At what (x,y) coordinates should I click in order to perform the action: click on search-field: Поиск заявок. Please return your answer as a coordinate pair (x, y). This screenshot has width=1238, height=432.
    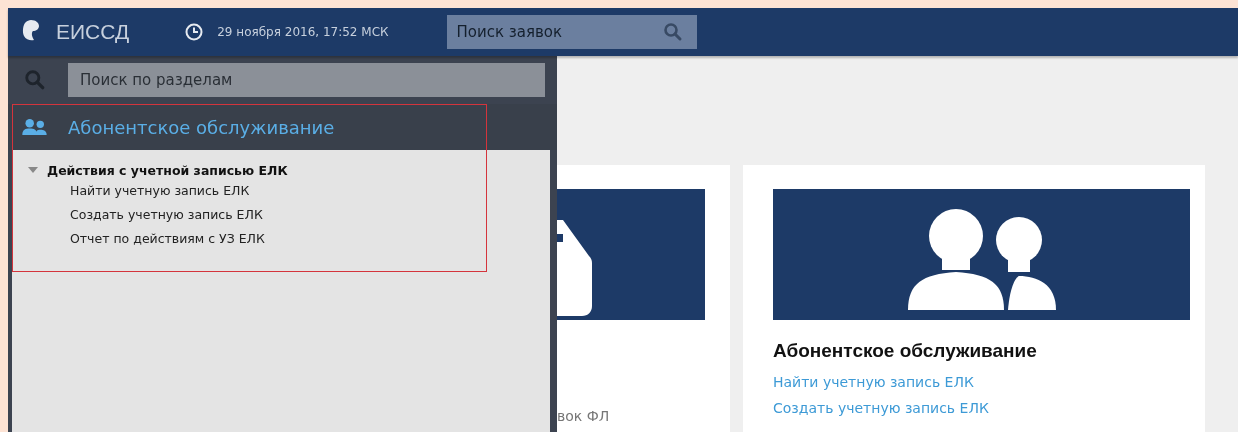
    Looking at the image, I should click on (571, 32).